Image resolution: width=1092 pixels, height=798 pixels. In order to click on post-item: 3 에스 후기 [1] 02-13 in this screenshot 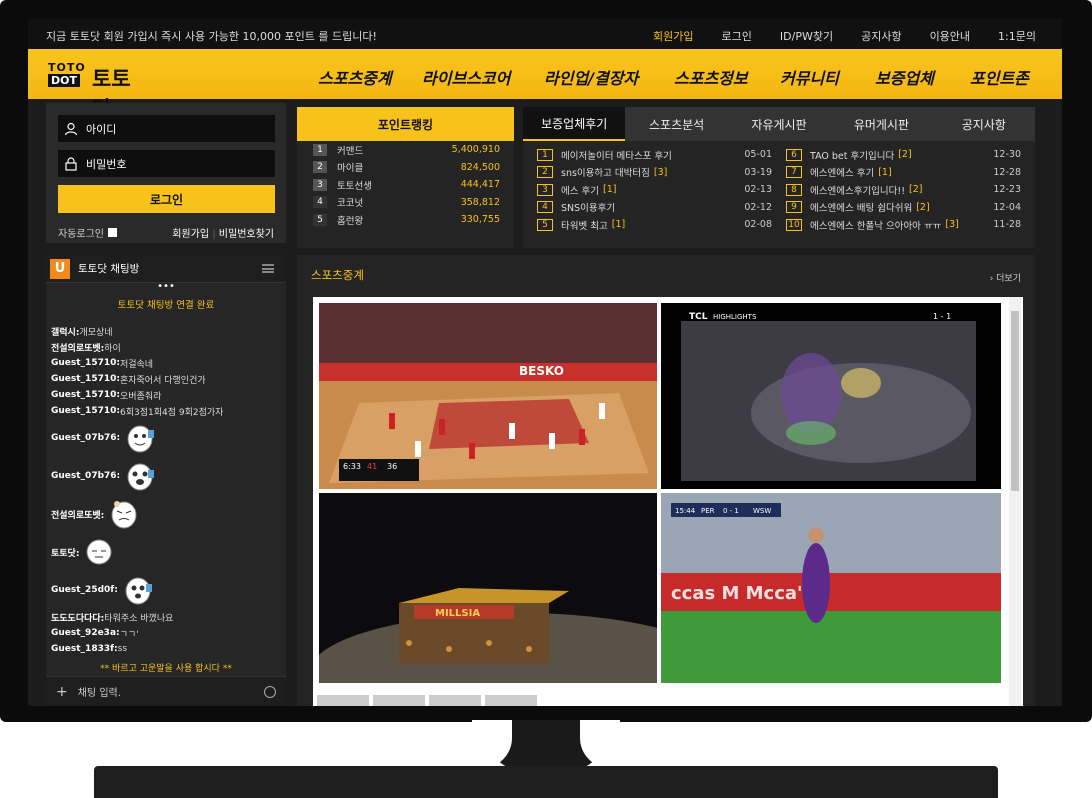, I will do `click(654, 190)`.